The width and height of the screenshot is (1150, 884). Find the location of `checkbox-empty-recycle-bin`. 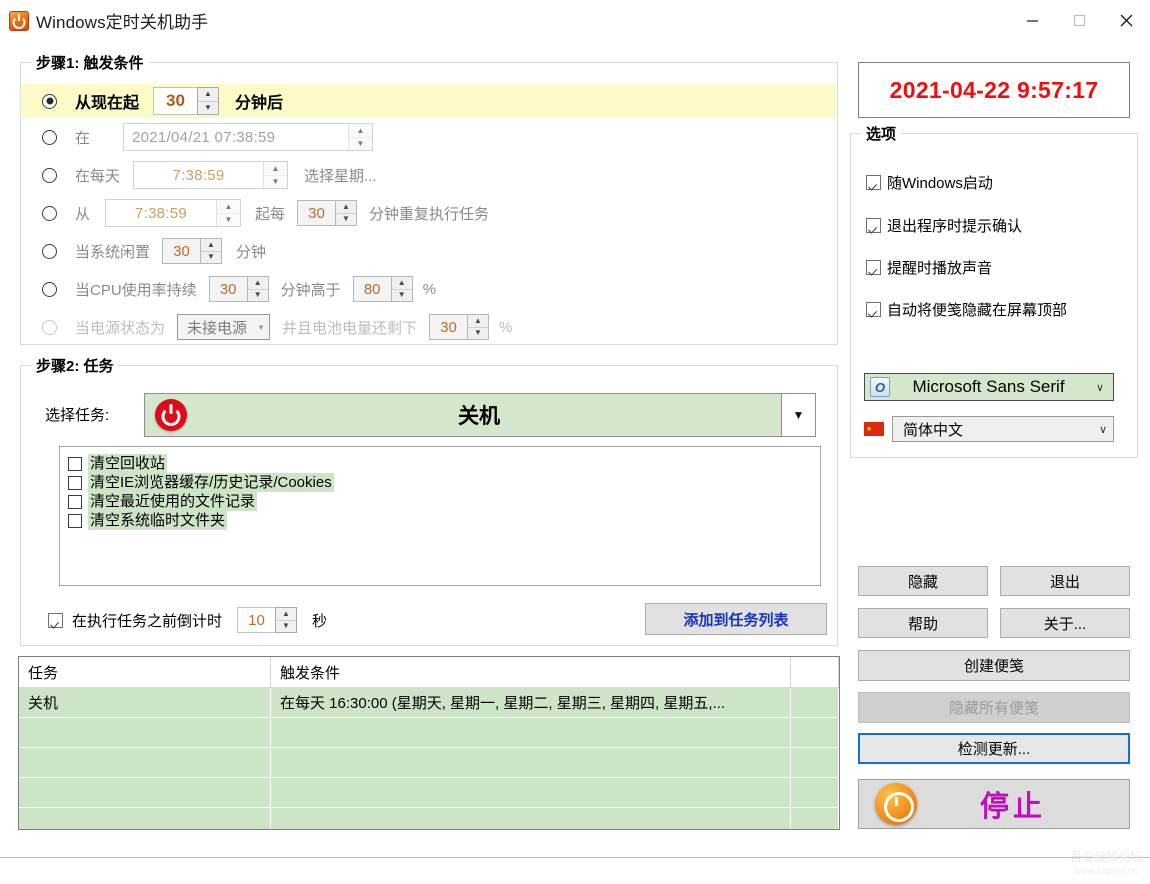

checkbox-empty-recycle-bin is located at coordinates (75, 463).